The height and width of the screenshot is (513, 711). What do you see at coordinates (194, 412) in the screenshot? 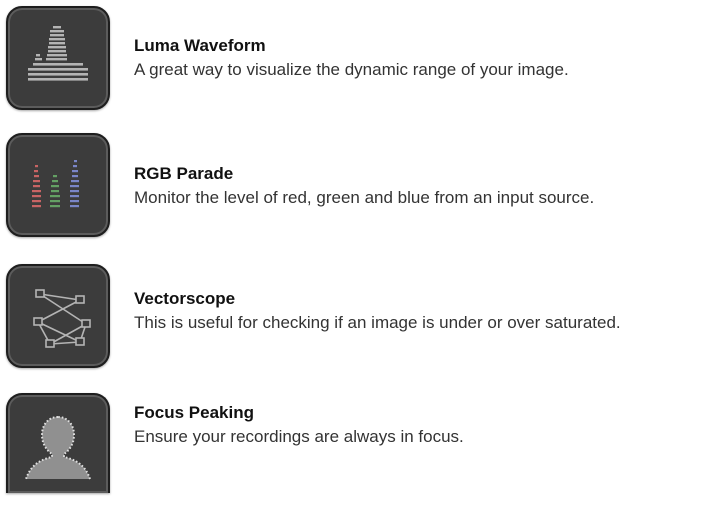
I see `feature-title: Focus Peaking` at bounding box center [194, 412].